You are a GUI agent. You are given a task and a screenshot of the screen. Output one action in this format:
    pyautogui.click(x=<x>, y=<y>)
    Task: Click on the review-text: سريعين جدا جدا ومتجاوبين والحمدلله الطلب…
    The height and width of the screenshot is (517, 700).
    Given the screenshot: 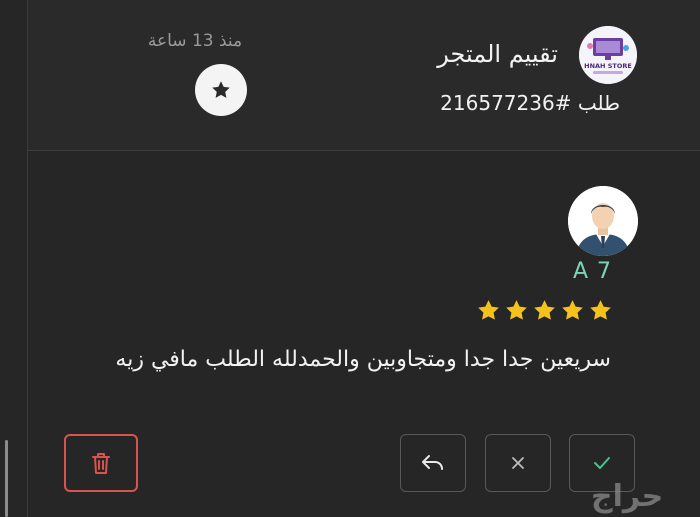 What is the action you would take?
    pyautogui.click(x=363, y=359)
    